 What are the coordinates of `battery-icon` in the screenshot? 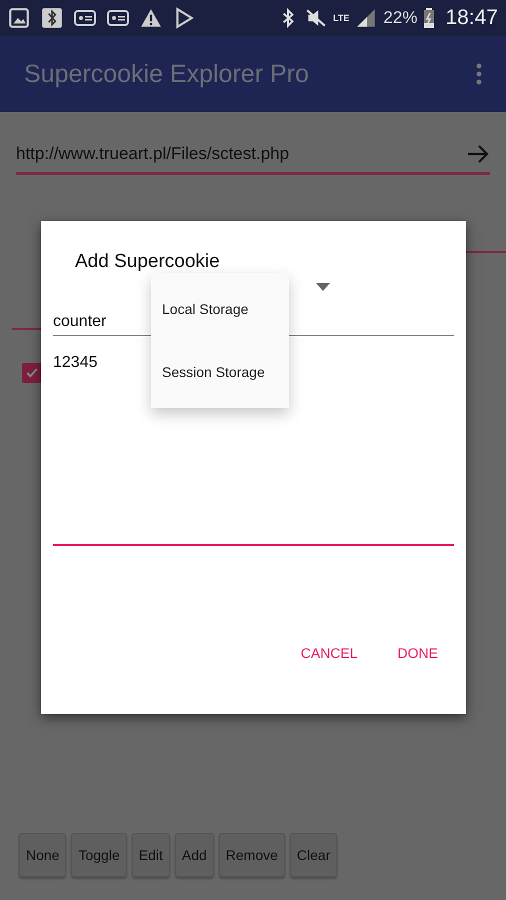 It's located at (429, 18).